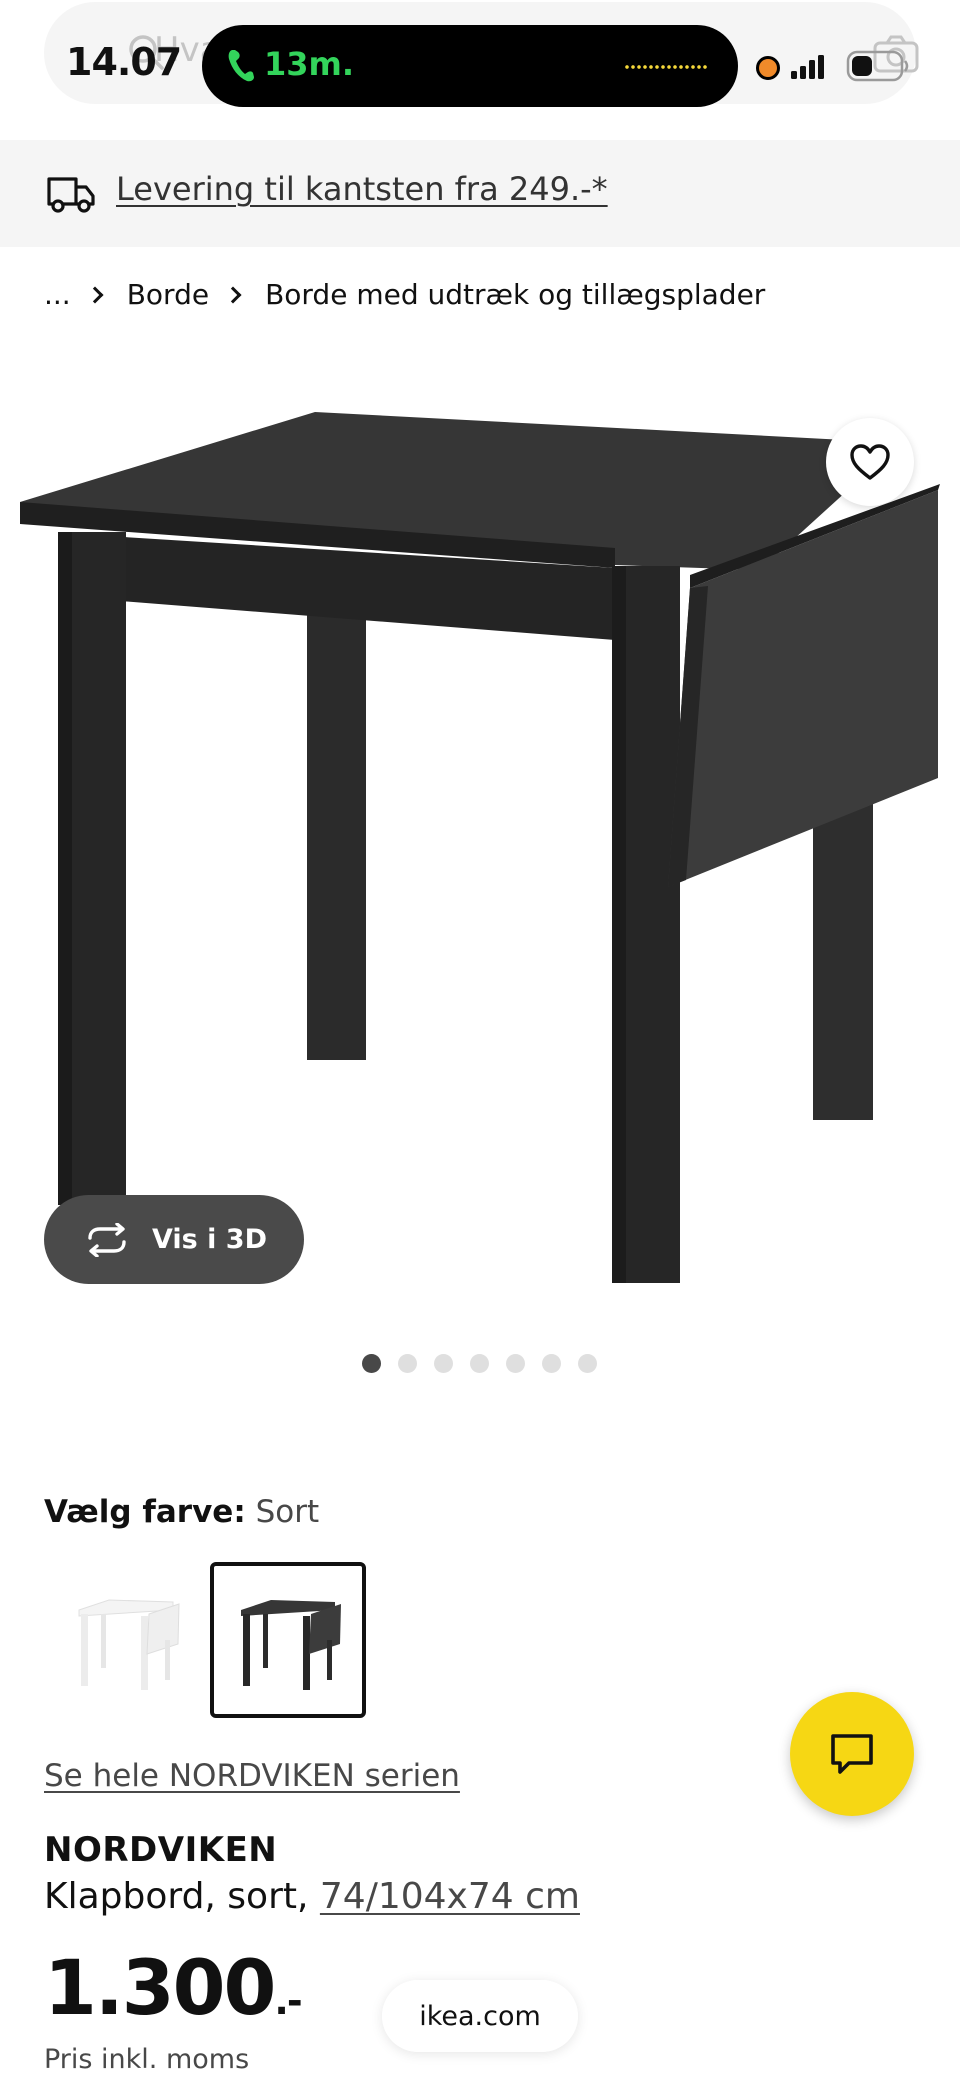 Image resolution: width=960 pixels, height=2081 pixels. I want to click on delivery-banner: Levering til kantsten fra 249.-*, so click(480, 193).